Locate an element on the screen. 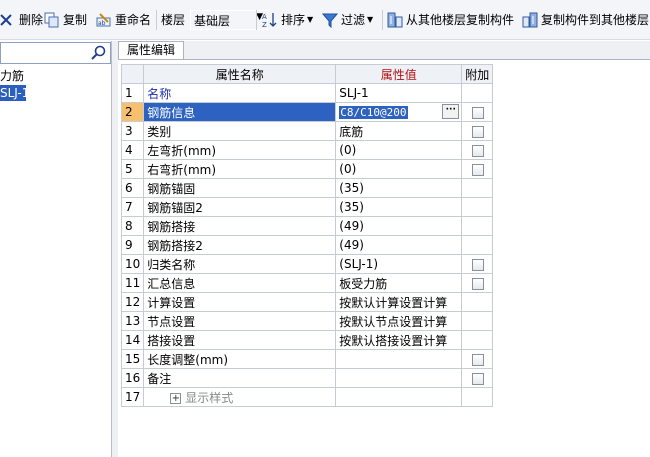  property-name-header: 属性名称 is located at coordinates (240, 74).